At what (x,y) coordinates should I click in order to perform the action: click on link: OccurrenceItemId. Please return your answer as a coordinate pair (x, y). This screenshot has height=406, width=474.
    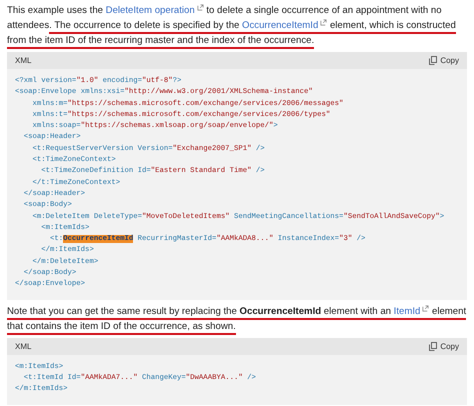
    Looking at the image, I should click on (285, 27).